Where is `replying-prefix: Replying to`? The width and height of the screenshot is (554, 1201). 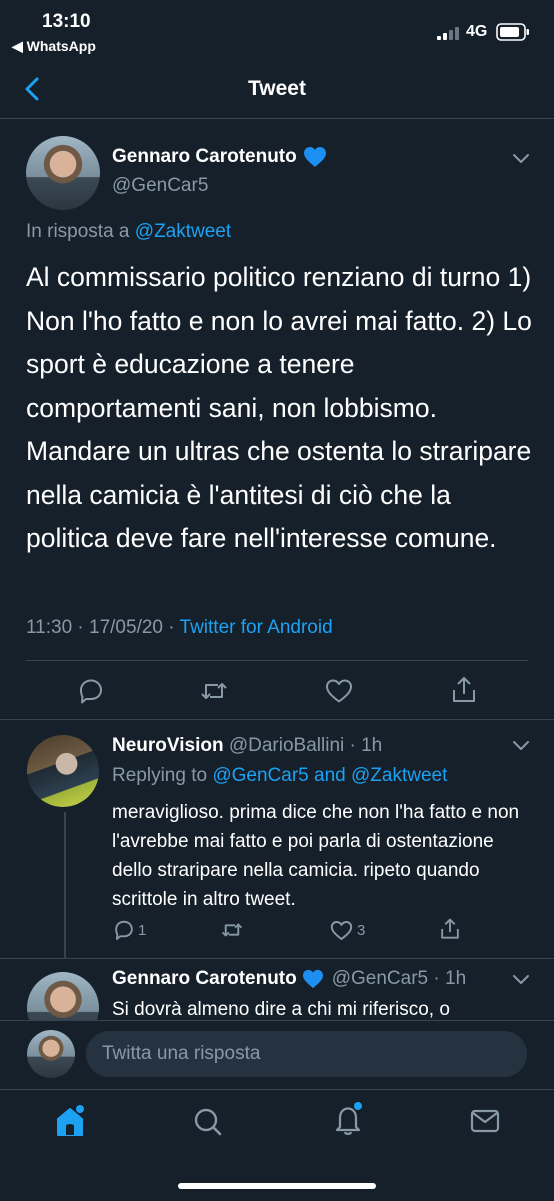 replying-prefix: Replying to is located at coordinates (160, 775).